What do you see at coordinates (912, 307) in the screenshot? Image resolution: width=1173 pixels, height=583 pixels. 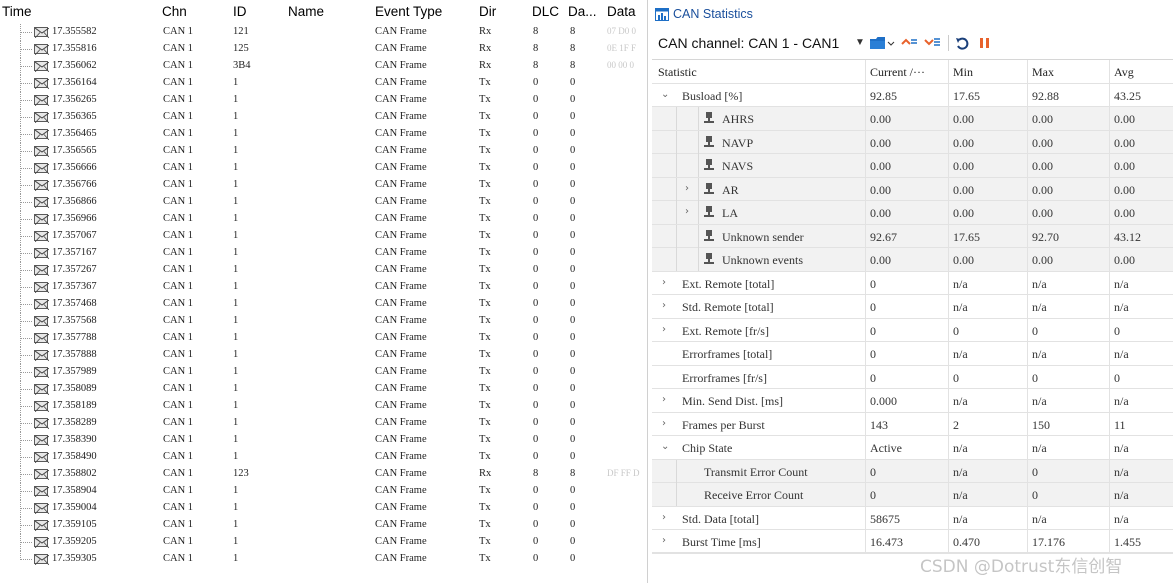 I see `statistic-row: › Std. Remote [total] 0 n/a n/a n/a` at bounding box center [912, 307].